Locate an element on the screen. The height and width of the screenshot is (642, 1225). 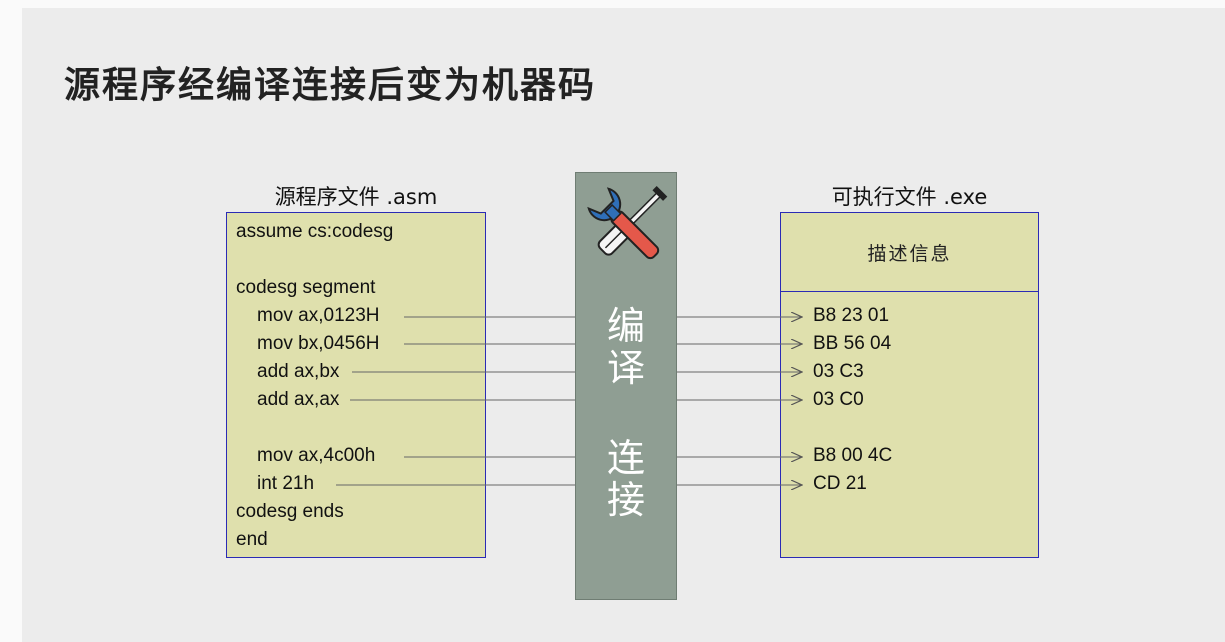
compile-char-2: 译 is located at coordinates (625, 368).